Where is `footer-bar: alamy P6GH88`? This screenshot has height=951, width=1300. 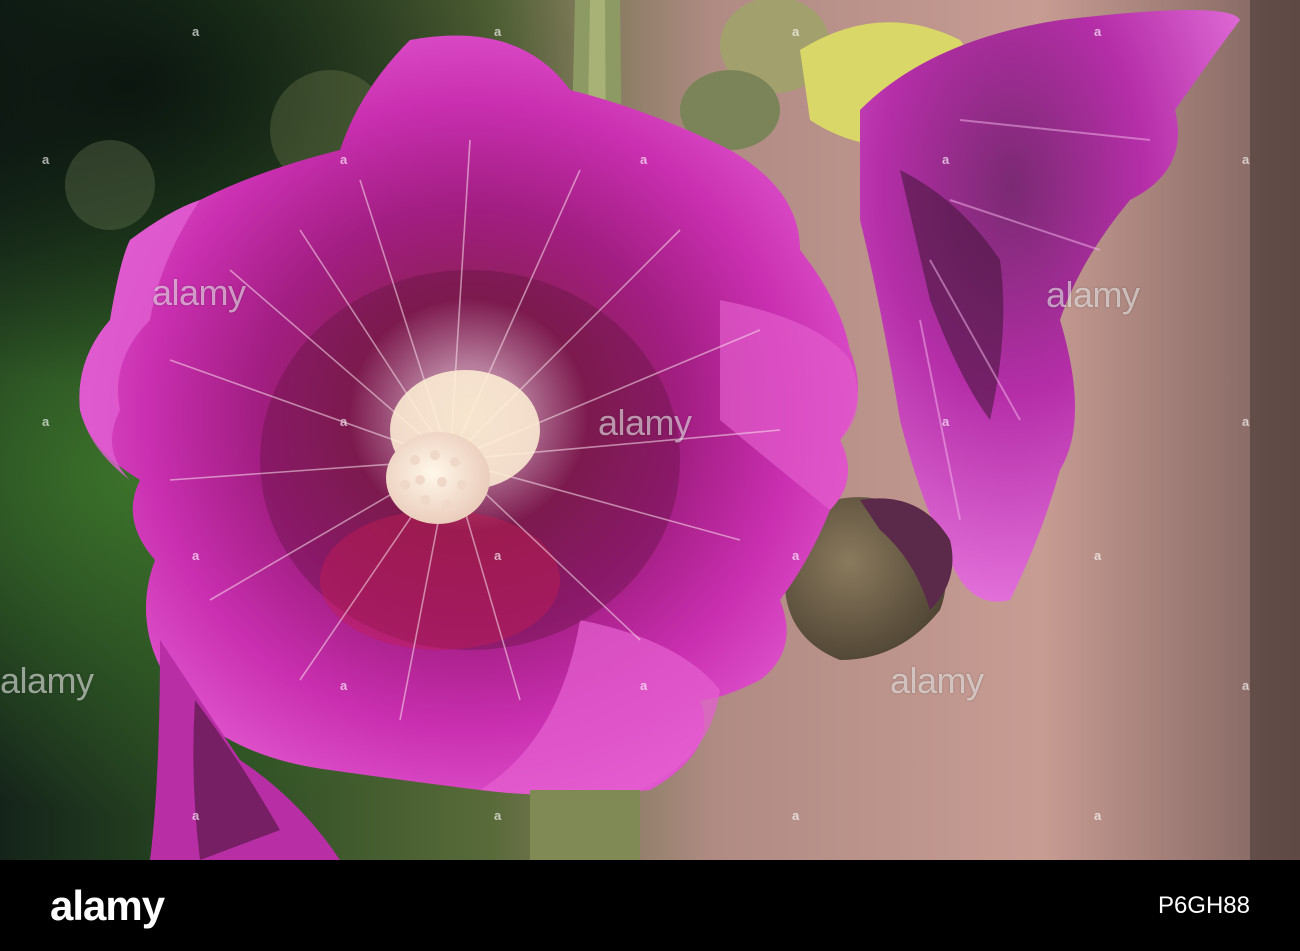
footer-bar: alamy P6GH88 is located at coordinates (650, 905).